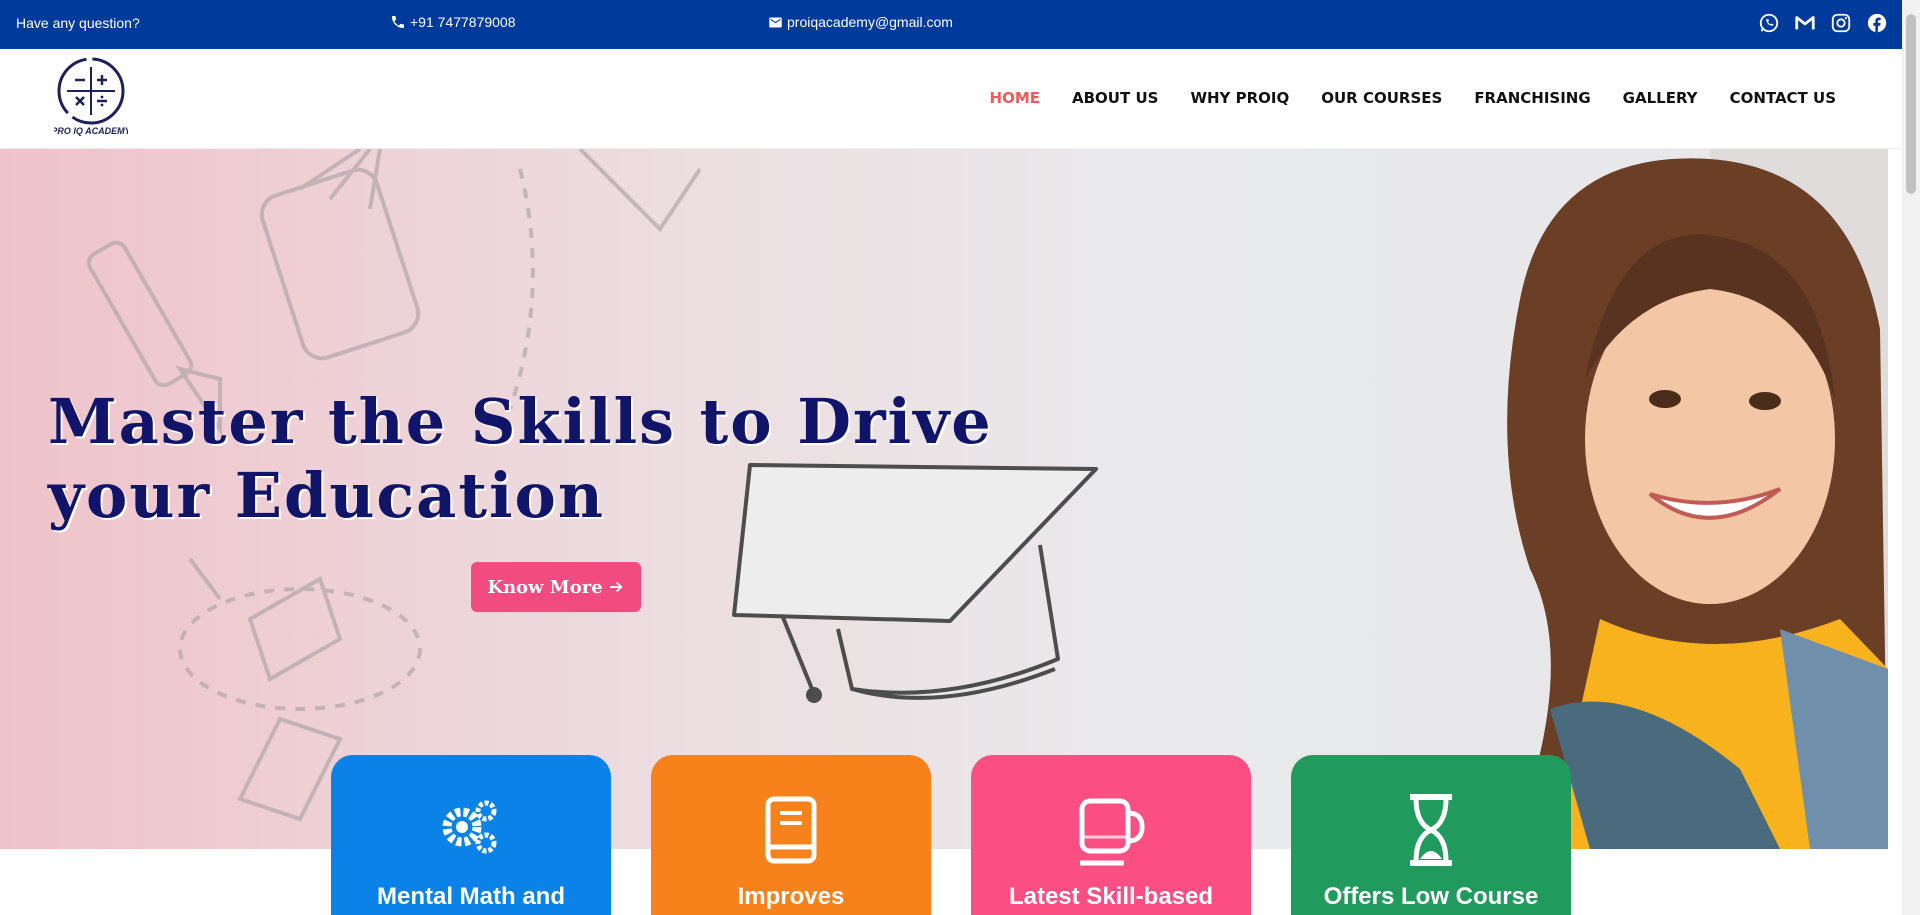 The image size is (1920, 915). What do you see at coordinates (1911, 104) in the screenshot?
I see `scrollbar-thumb` at bounding box center [1911, 104].